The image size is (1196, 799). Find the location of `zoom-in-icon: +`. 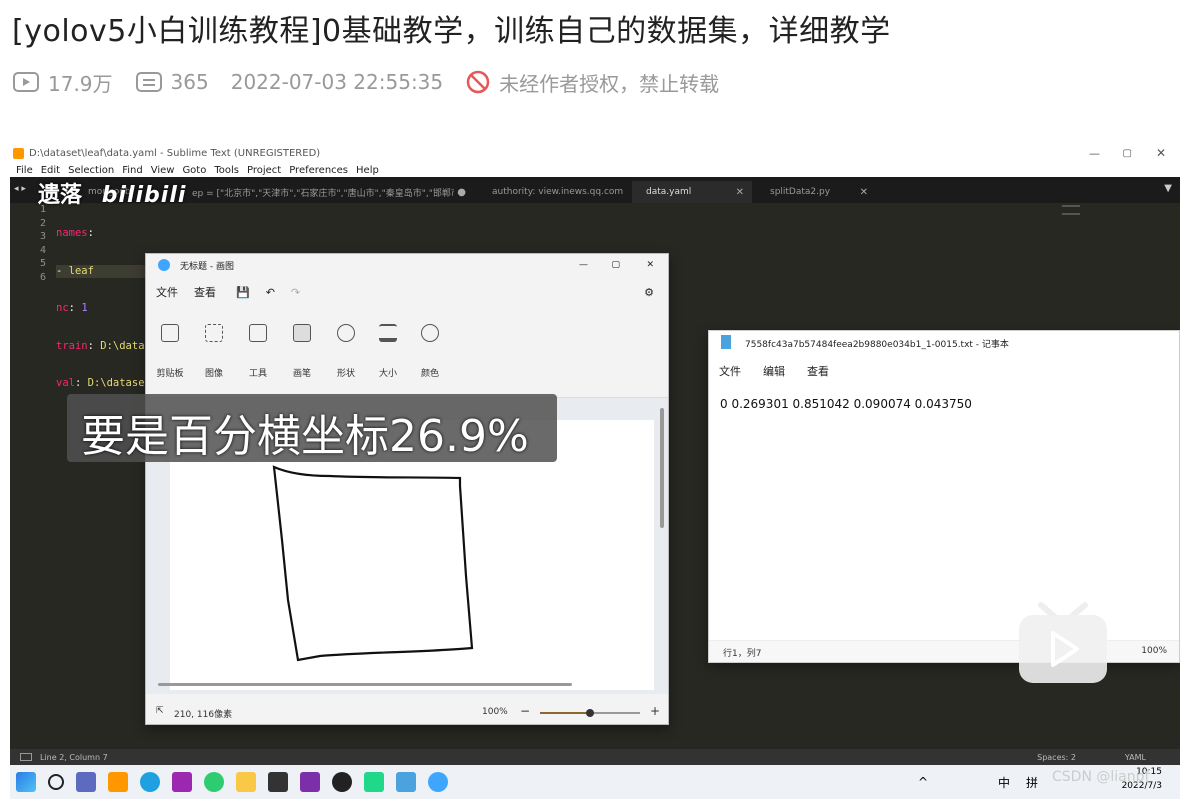

zoom-in-icon: + is located at coordinates (655, 711).